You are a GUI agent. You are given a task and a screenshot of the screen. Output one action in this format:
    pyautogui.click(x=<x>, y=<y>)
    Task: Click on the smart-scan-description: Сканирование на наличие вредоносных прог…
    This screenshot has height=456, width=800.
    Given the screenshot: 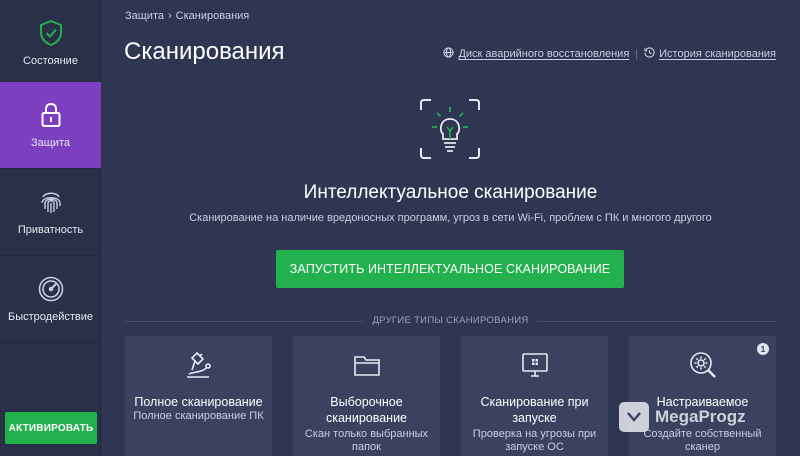 What is the action you would take?
    pyautogui.click(x=450, y=218)
    